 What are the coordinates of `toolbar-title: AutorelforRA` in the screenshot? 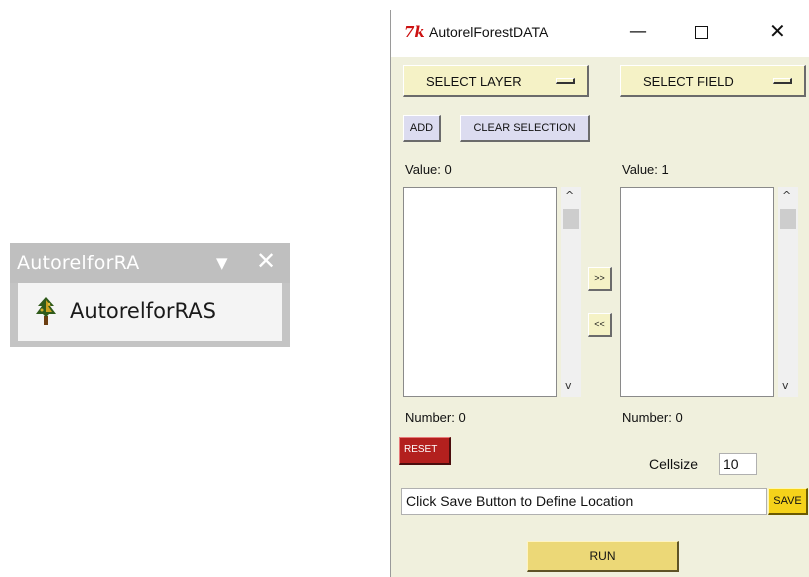 It's located at (78, 263).